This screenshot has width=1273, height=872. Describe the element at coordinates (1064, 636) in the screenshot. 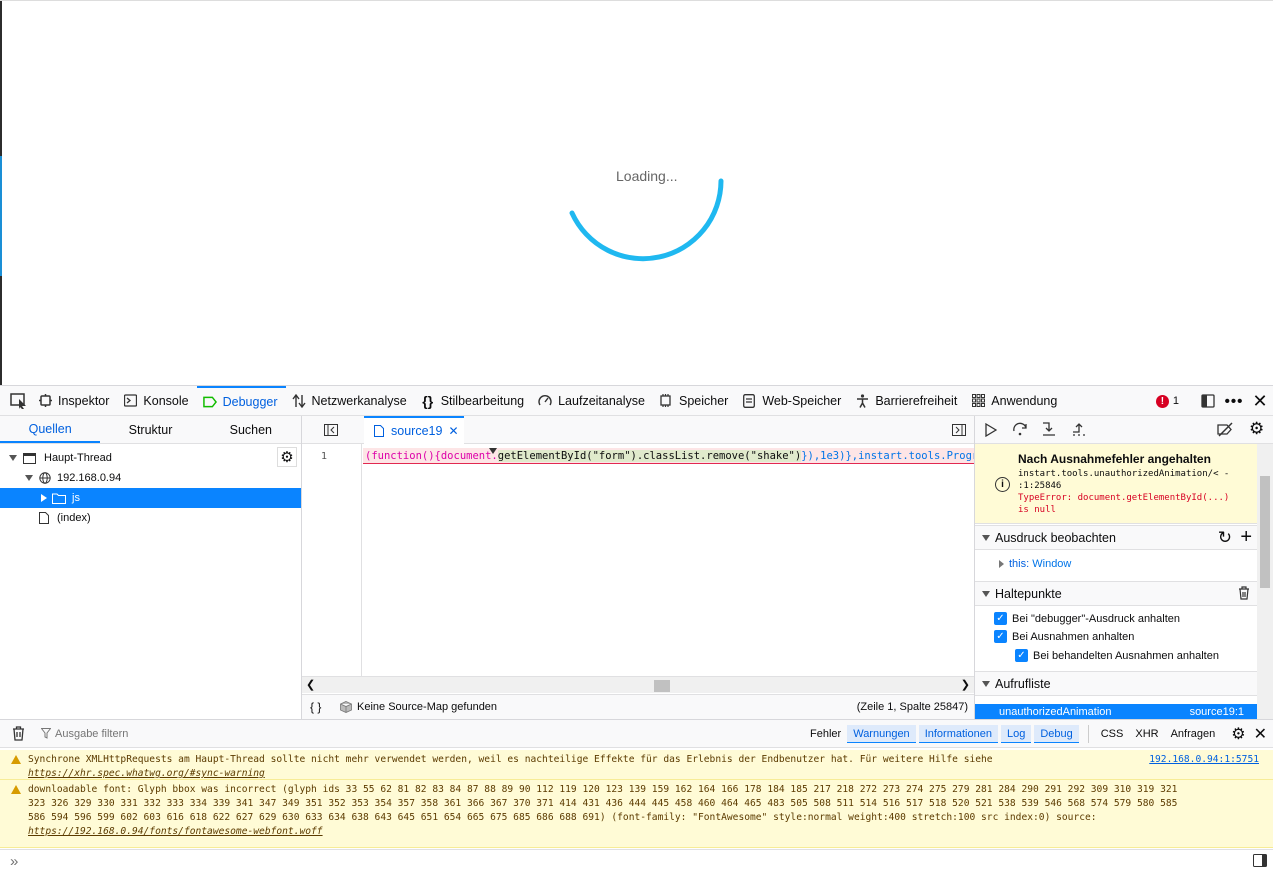

I see `pause-on-exceptions-checkbox: ✓ Bei Ausnahmen anhalten` at that location.